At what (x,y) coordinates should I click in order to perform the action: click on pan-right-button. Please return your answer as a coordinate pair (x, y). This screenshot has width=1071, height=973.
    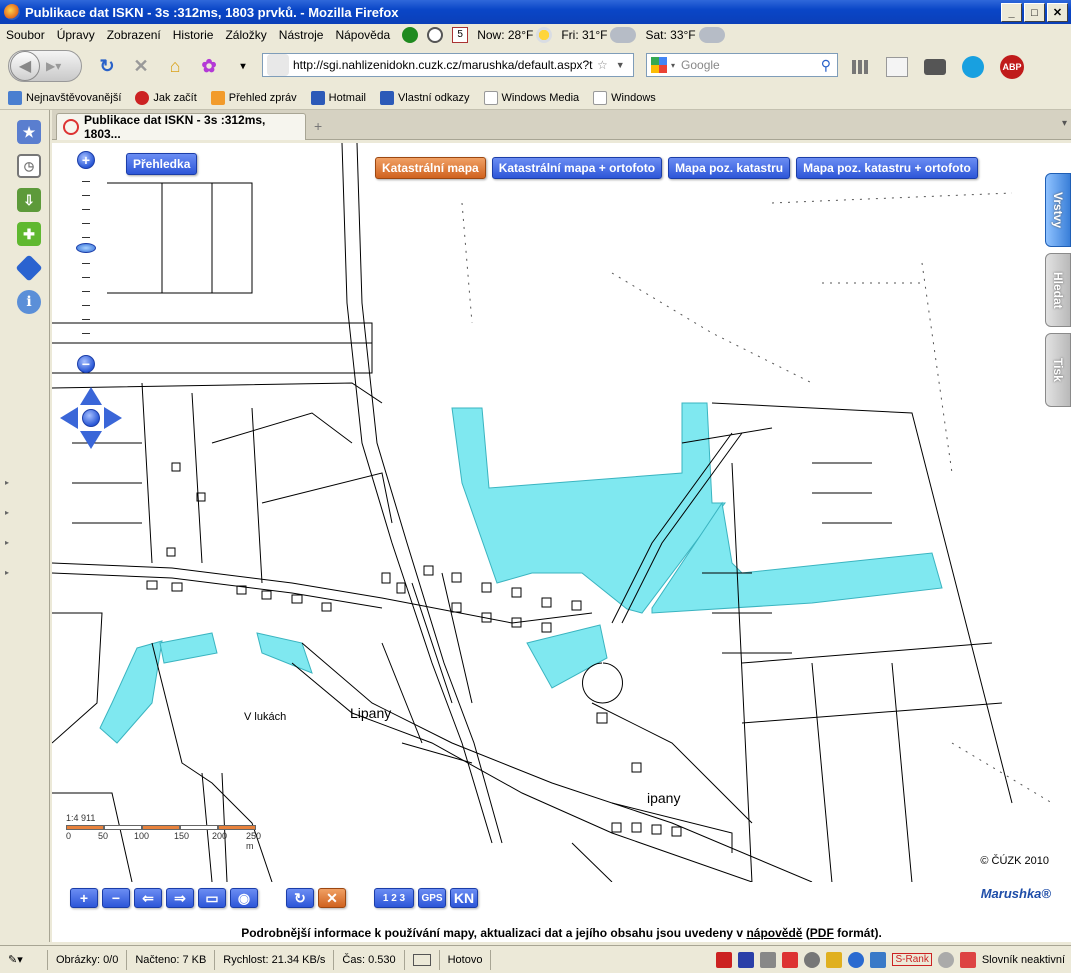
    Looking at the image, I should click on (113, 418).